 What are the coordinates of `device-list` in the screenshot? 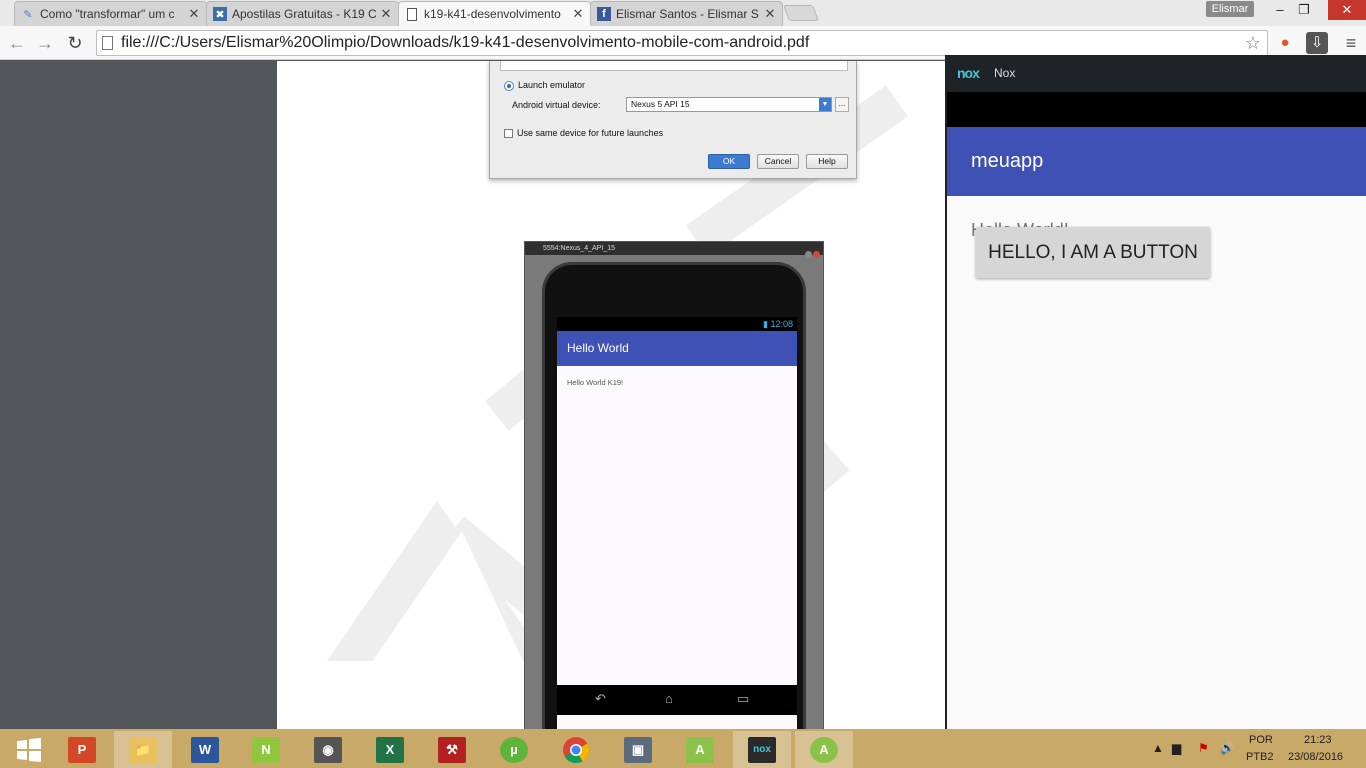 It's located at (674, 66).